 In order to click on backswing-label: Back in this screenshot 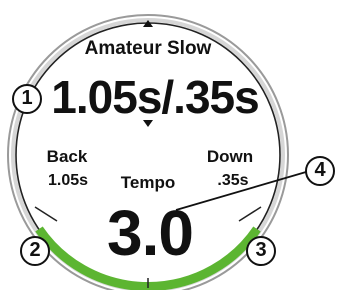, I will do `click(67, 156)`.